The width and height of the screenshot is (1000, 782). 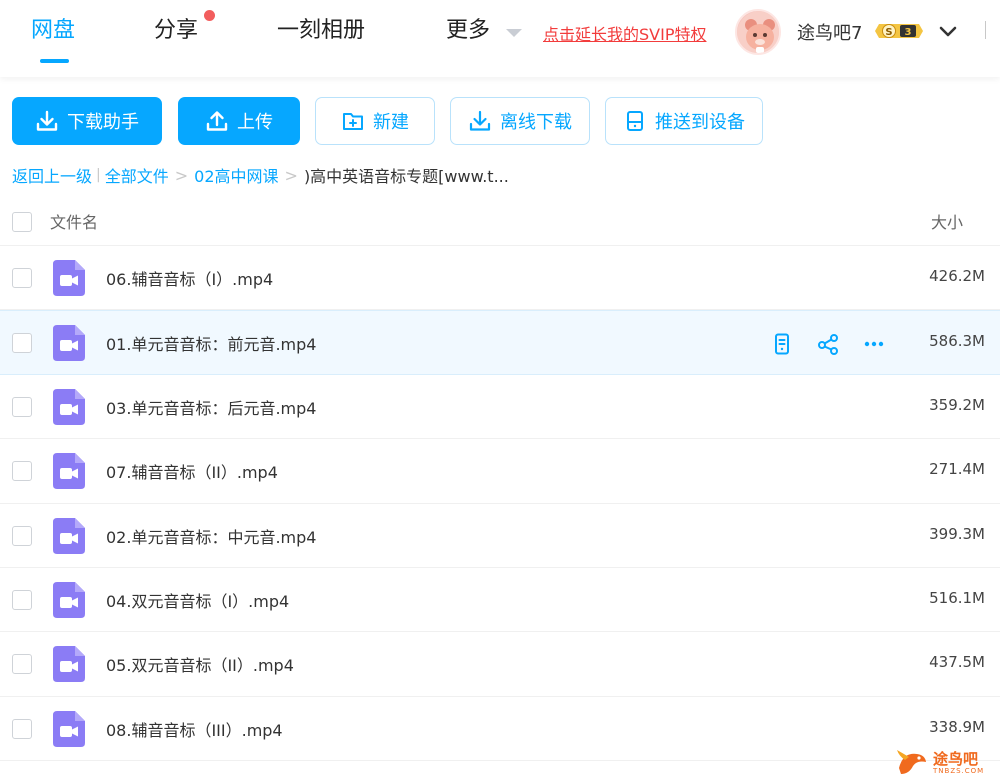 What do you see at coordinates (211, 536) in the screenshot?
I see `file-name: 02.单元音音标：中元音.mp4` at bounding box center [211, 536].